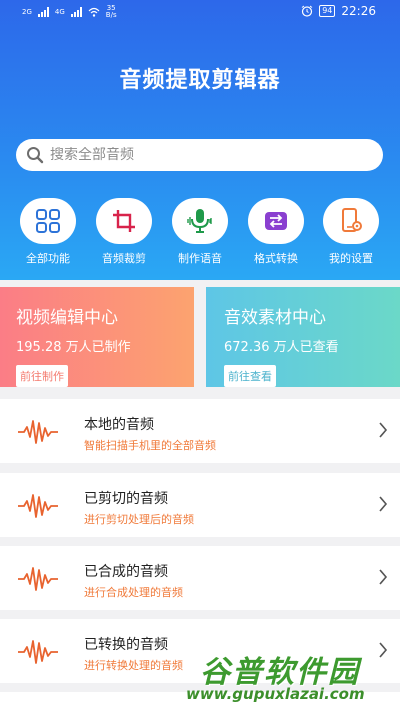  I want to click on app-title: 音频提取剪辑器, so click(200, 80).